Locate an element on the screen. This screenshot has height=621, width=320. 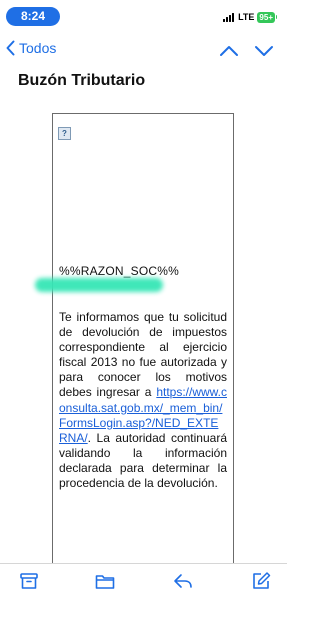
status-bar: 8:24 LTE 95+ is located at coordinates (143, 15).